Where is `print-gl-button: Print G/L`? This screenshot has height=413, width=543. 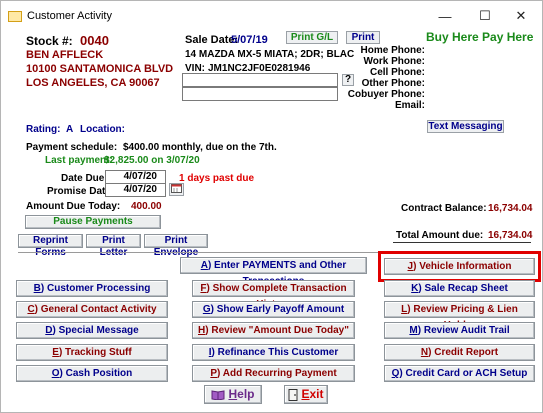
print-gl-button: Print G/L is located at coordinates (312, 37).